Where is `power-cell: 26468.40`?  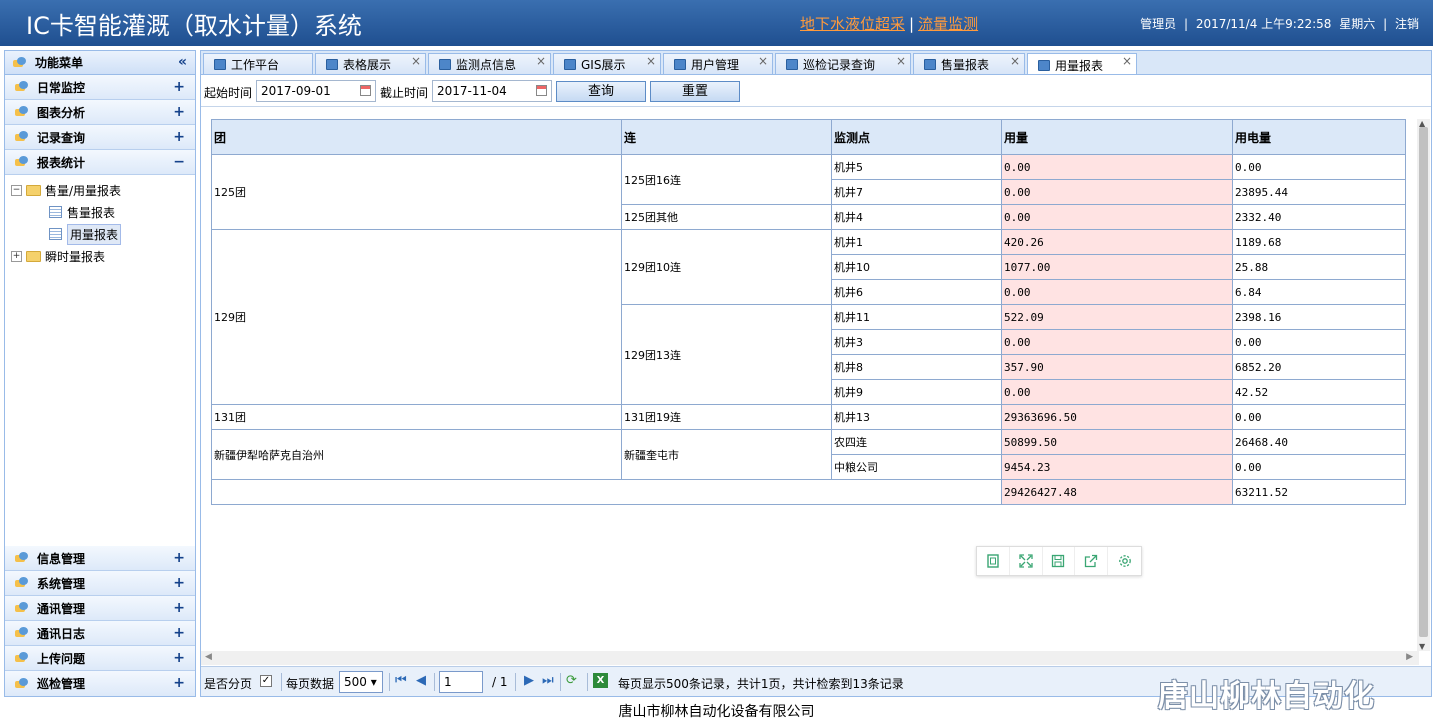
power-cell: 26468.40 is located at coordinates (1319, 442).